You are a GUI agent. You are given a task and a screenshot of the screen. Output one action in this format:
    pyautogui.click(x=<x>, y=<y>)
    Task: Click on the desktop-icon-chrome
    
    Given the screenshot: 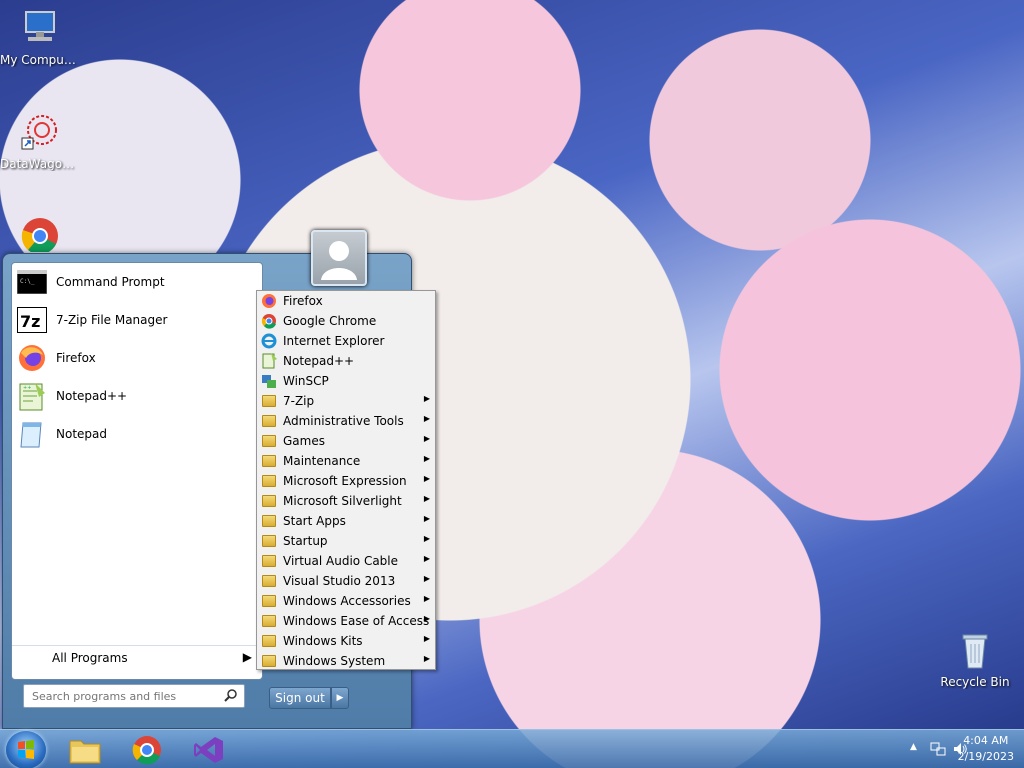 What is the action you would take?
    pyautogui.click(x=40, y=233)
    